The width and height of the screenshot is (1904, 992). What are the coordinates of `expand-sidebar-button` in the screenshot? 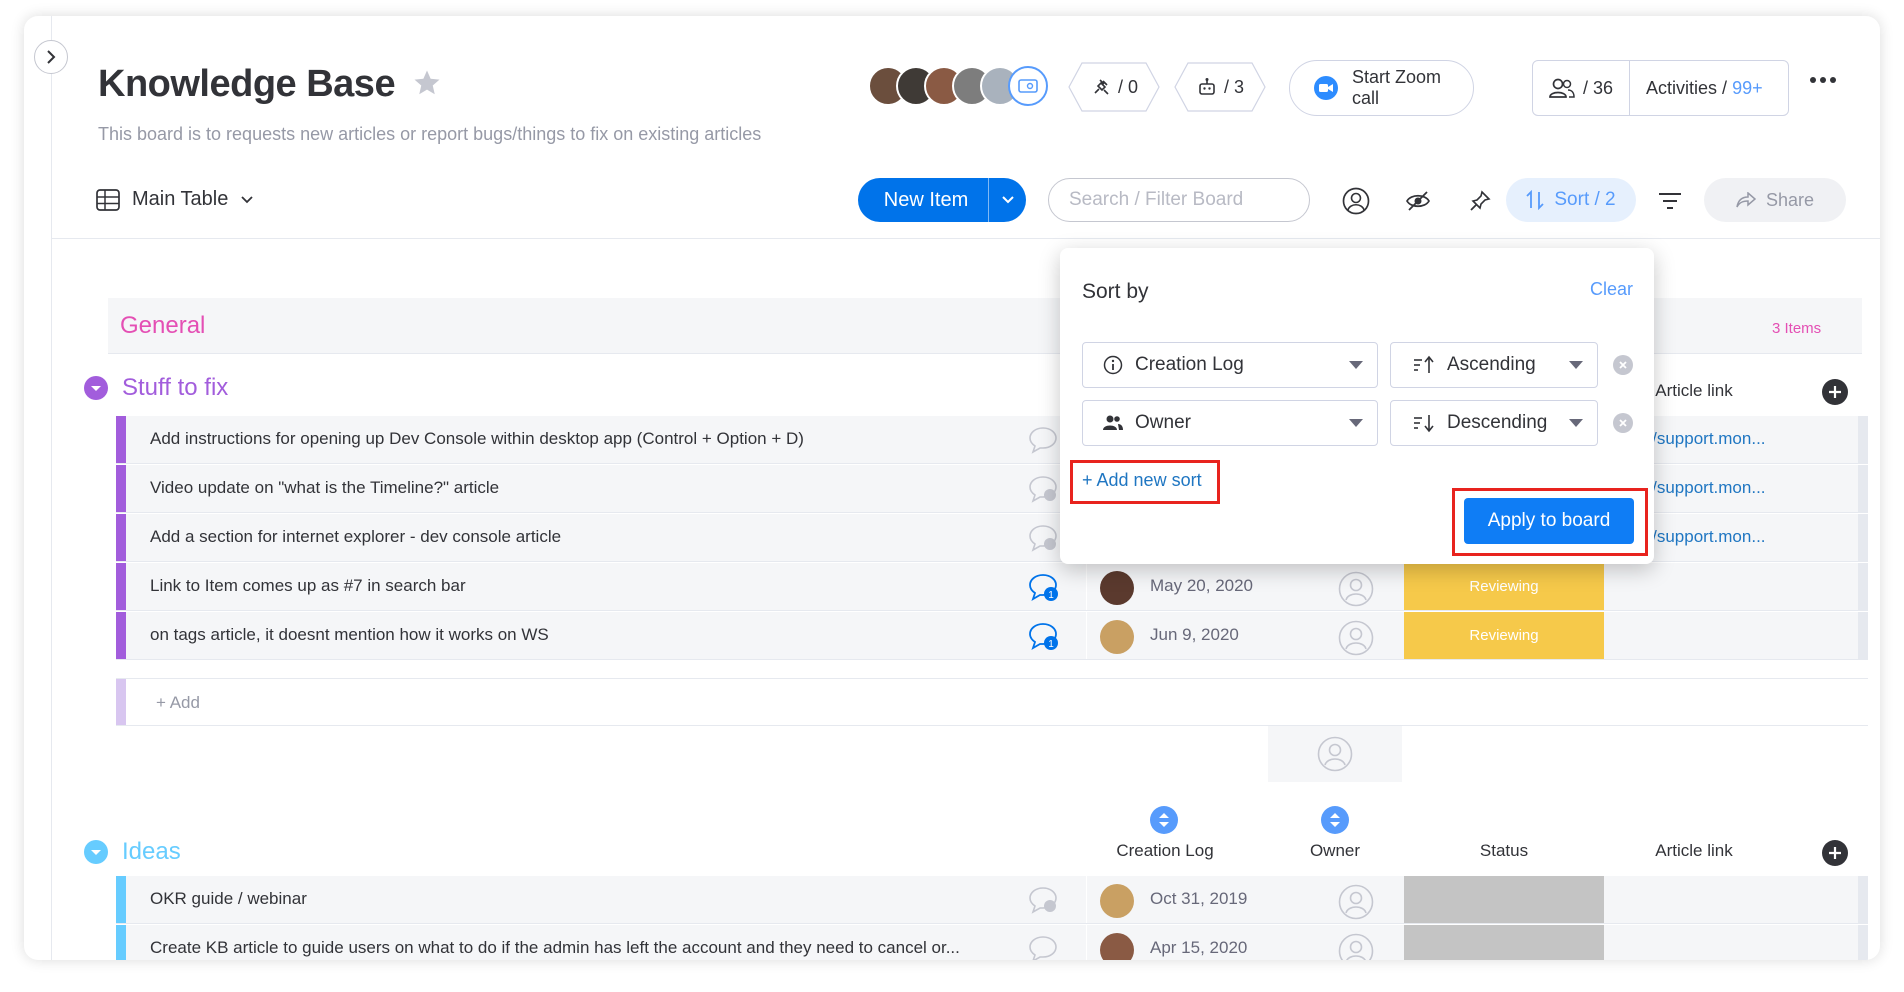 It's located at (51, 57).